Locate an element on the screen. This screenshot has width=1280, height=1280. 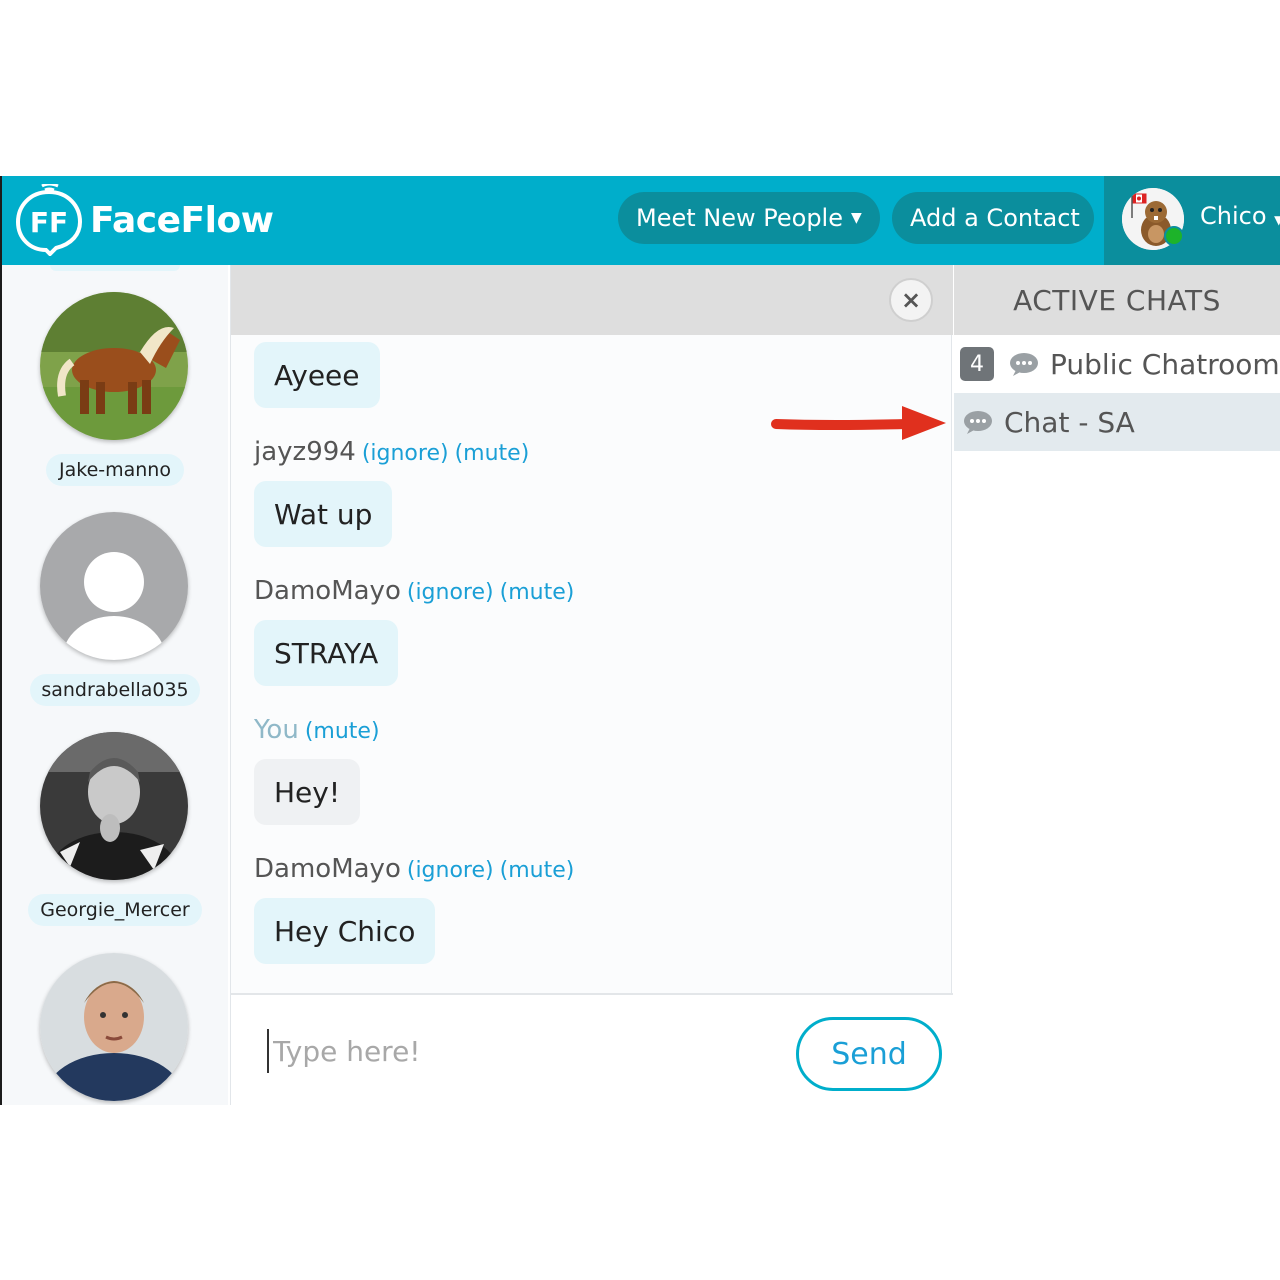
message-bubble: STRAYA is located at coordinates (326, 653).